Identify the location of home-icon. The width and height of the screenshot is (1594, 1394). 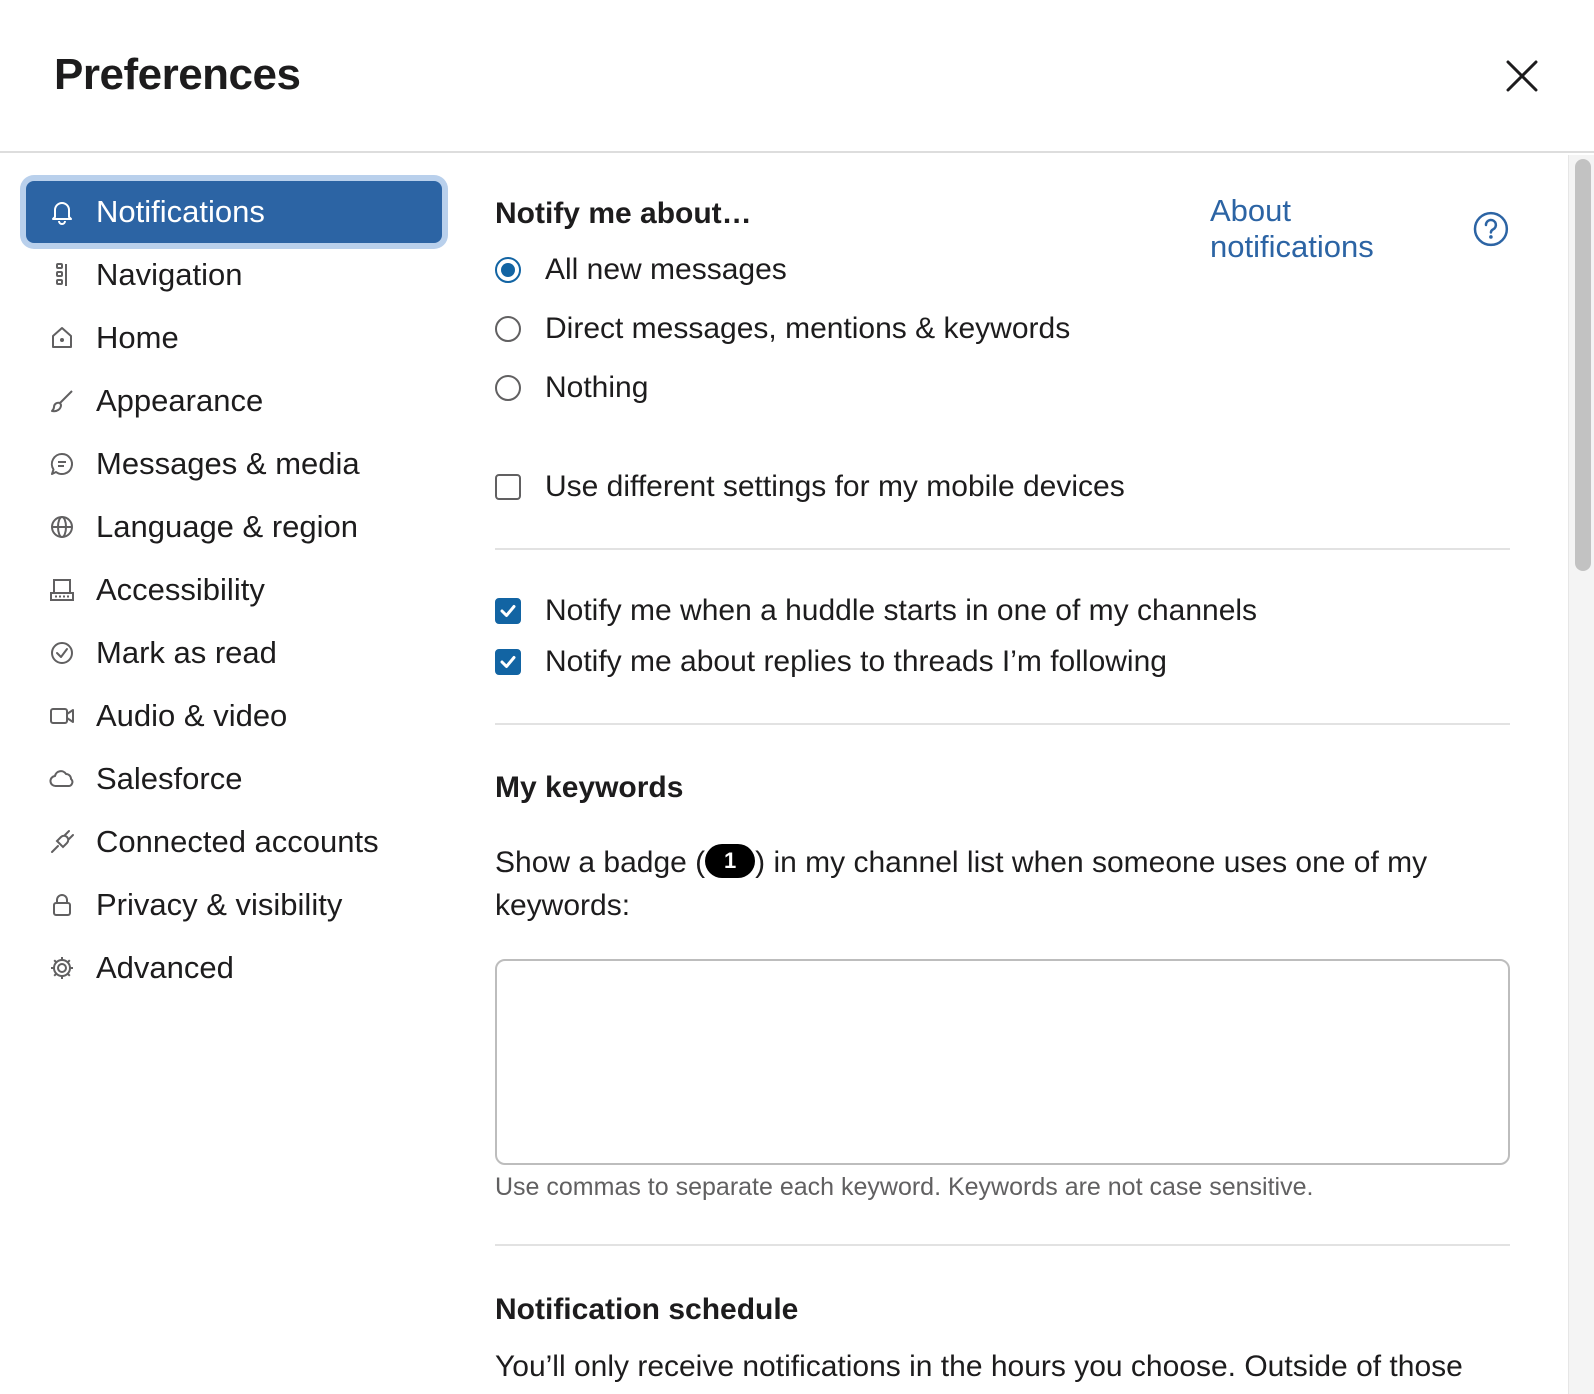
(62, 338).